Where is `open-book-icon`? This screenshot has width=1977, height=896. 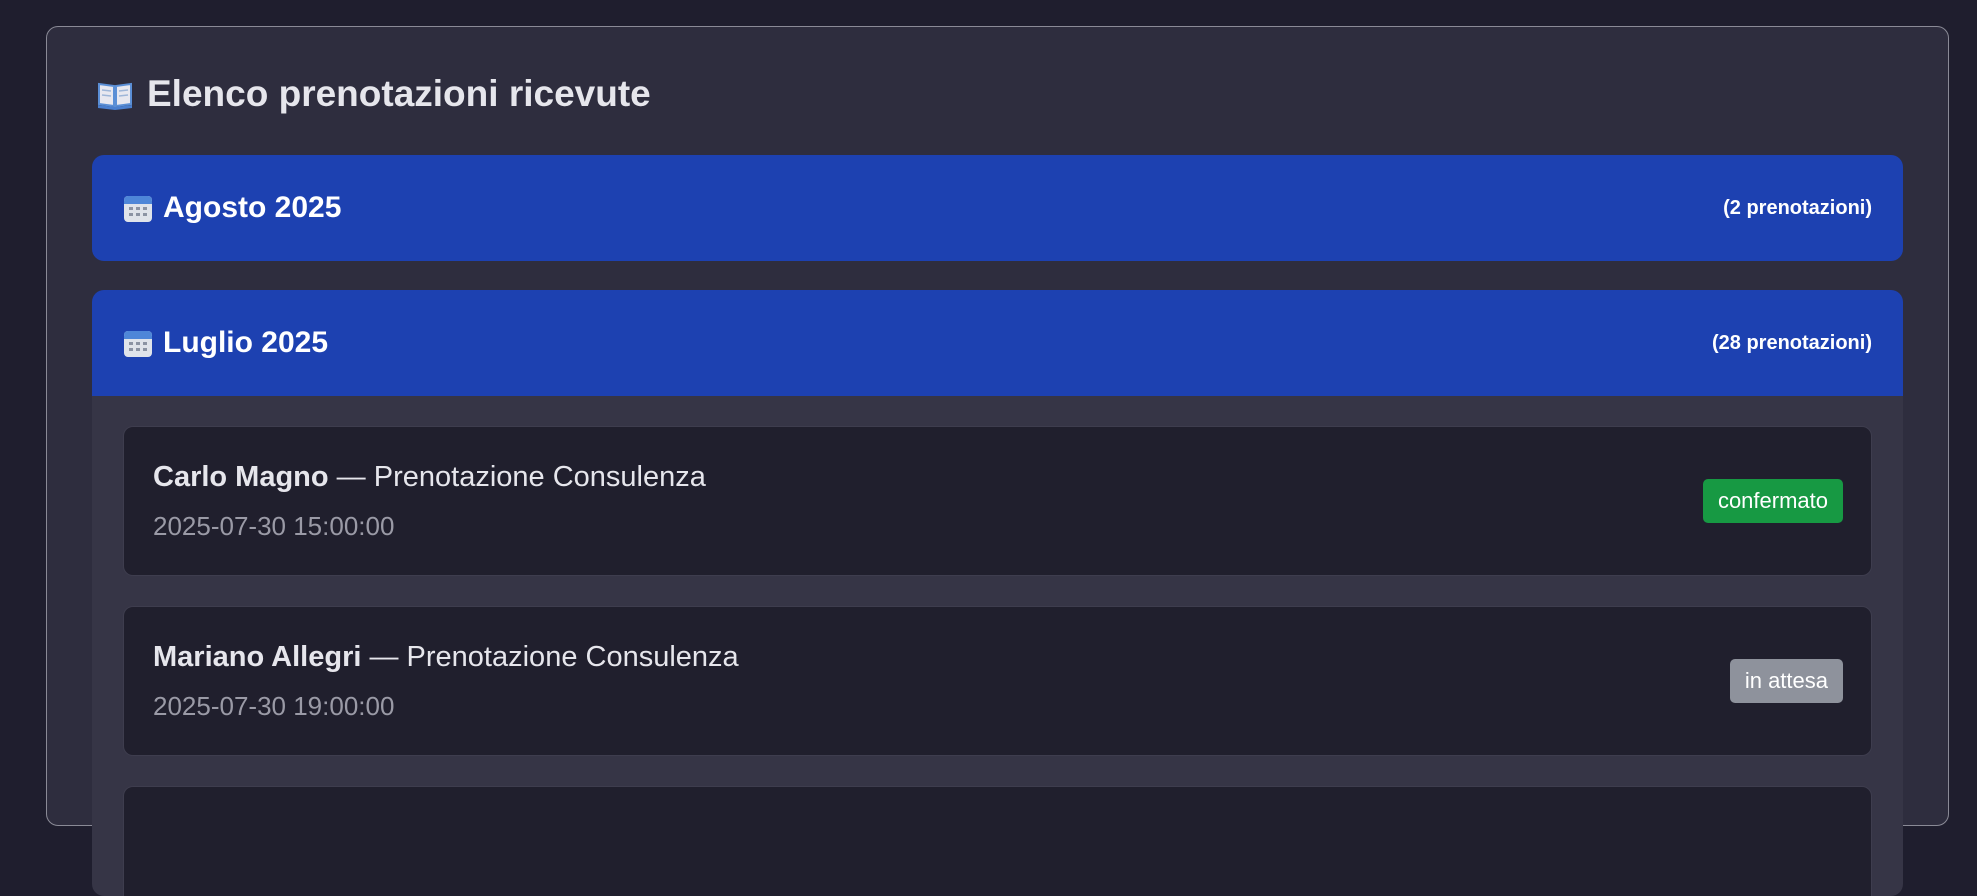 open-book-icon is located at coordinates (115, 96).